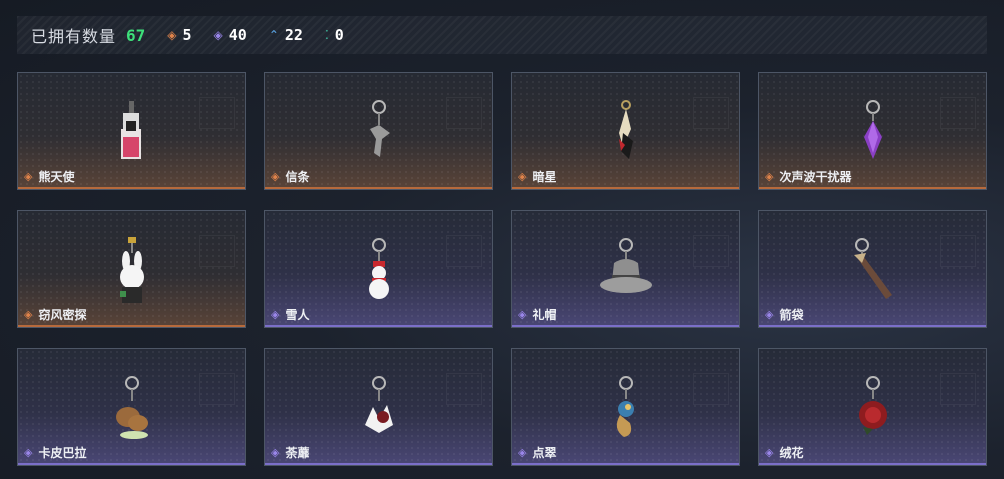 The image size is (1004, 479). I want to click on collection-summary-bar: 已拥有数量 67 ◈ 5 ◈ 40 ⌃ 22 ⁚ 0, so click(502, 35).